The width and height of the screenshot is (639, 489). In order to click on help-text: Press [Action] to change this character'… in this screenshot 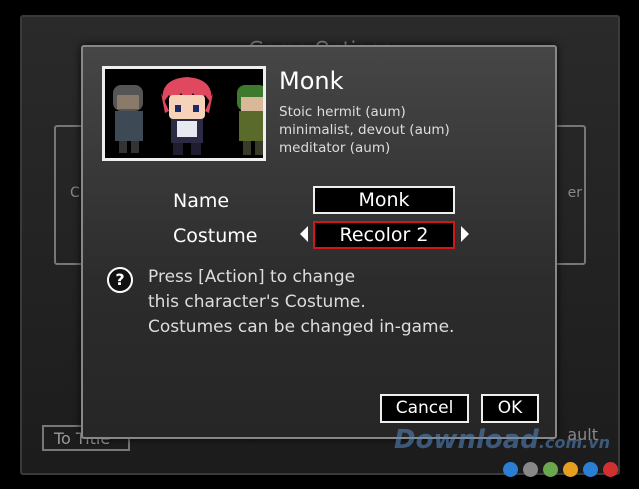, I will do `click(301, 302)`.